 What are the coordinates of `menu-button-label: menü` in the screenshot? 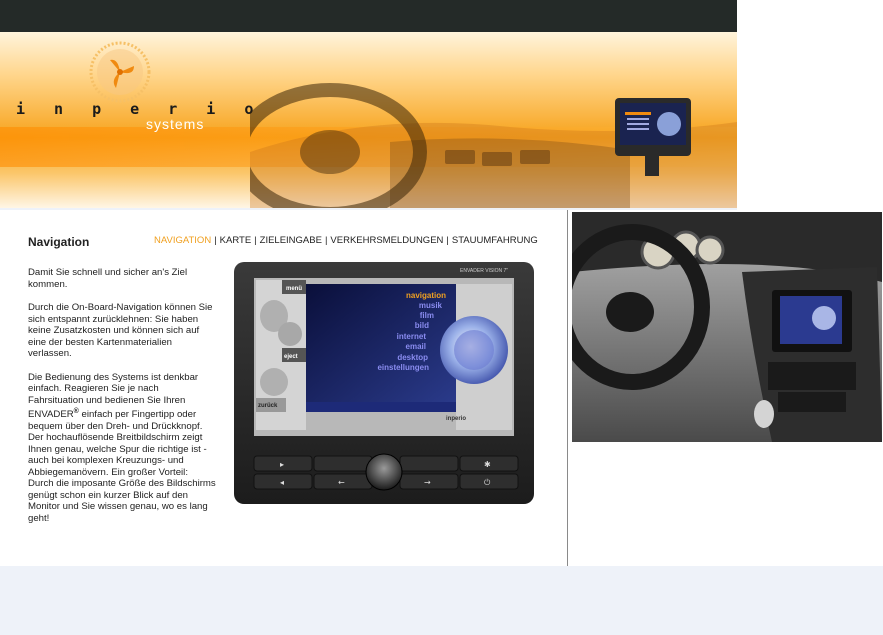 It's located at (294, 289).